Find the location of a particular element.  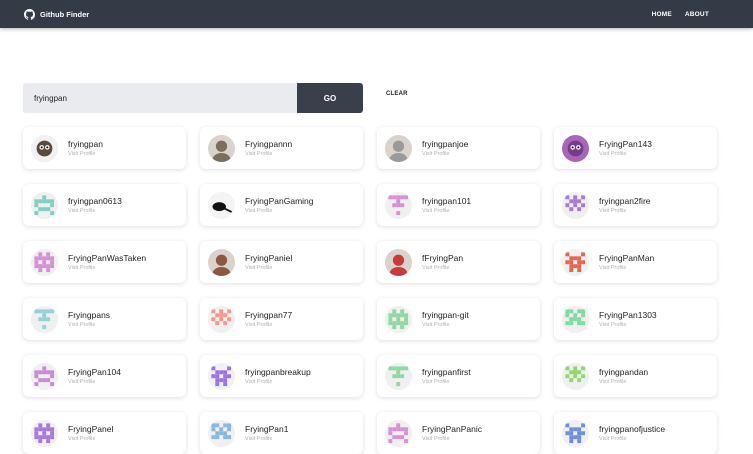

user-info: FryingPan1303 Visit Profile is located at coordinates (628, 319).